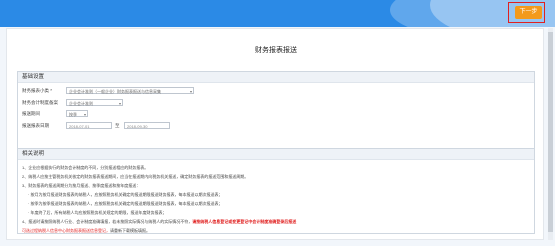  I want to click on note-line: 1、企业应根据执行的财务会计制度的不同，分别报送相应的财务报表。, so click(85, 167).